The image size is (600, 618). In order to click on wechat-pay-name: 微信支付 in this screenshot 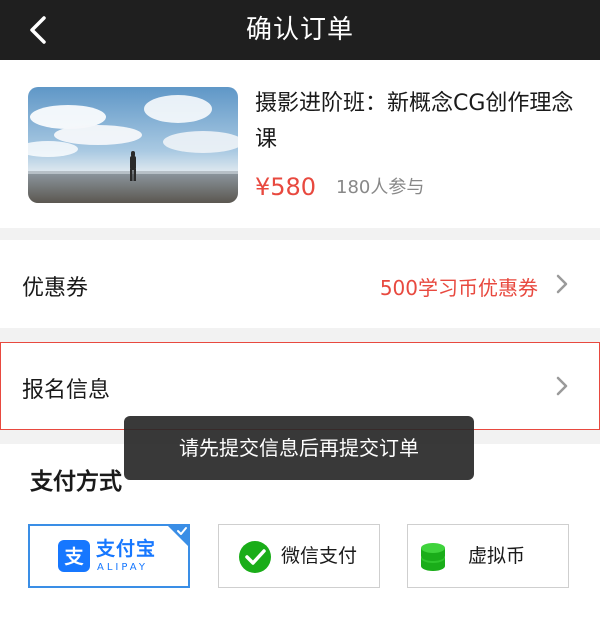, I will do `click(319, 556)`.